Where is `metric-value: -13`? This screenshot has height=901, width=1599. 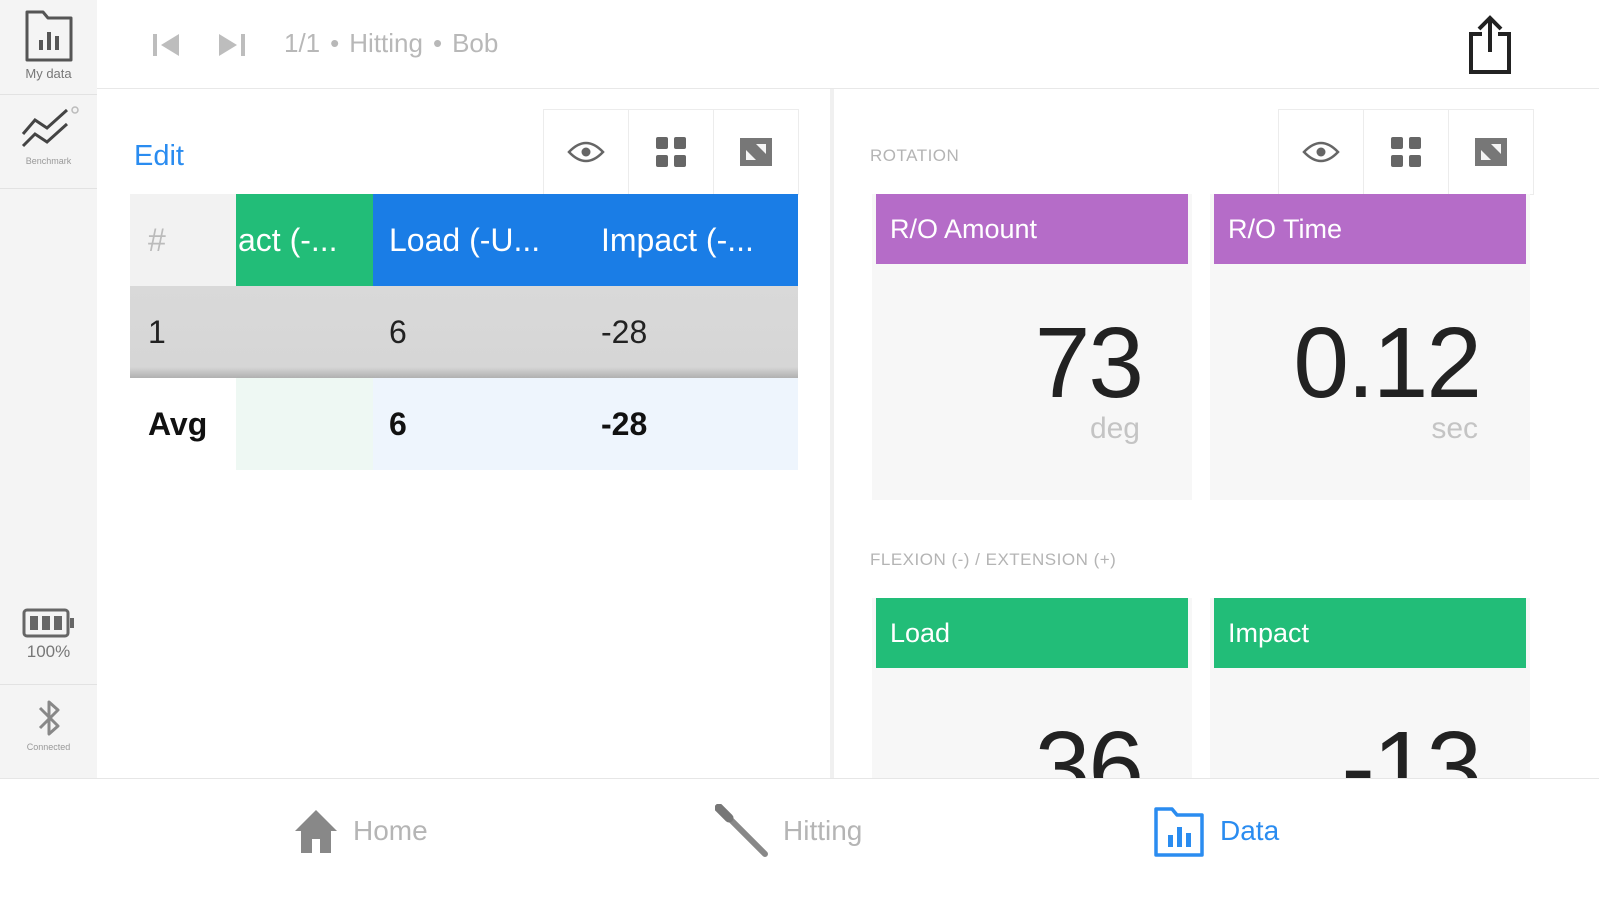 metric-value: -13 is located at coordinates (1411, 744).